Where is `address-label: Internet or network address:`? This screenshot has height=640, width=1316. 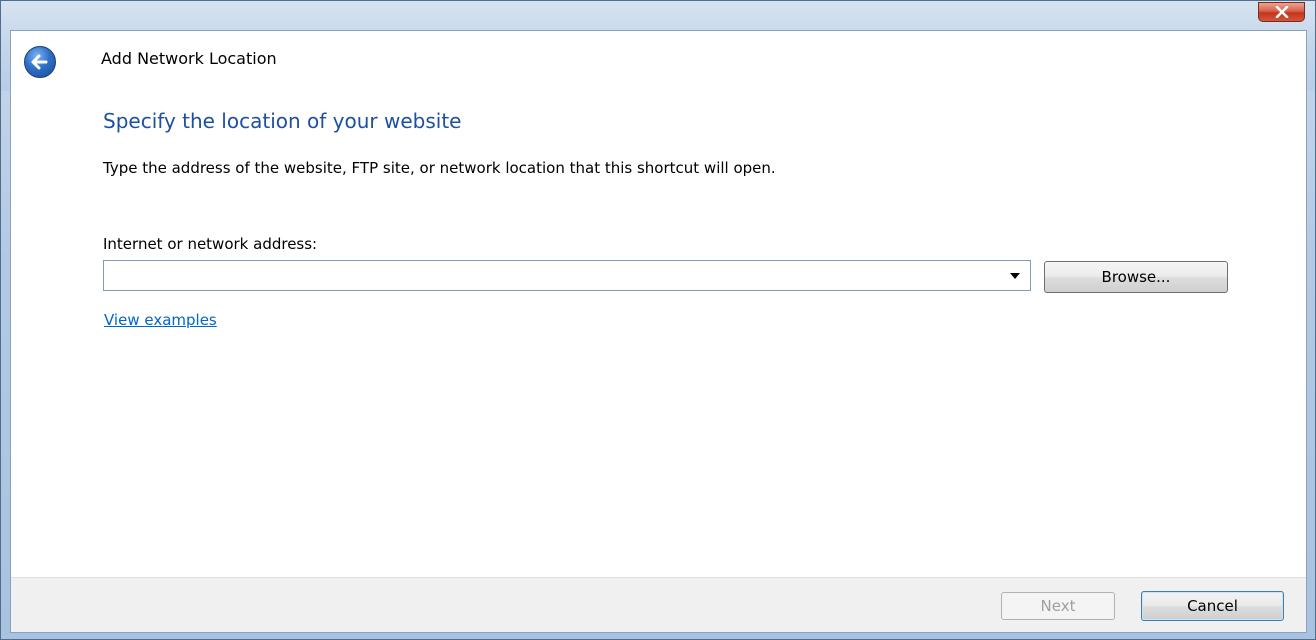
address-label: Internet or network address: is located at coordinates (210, 244).